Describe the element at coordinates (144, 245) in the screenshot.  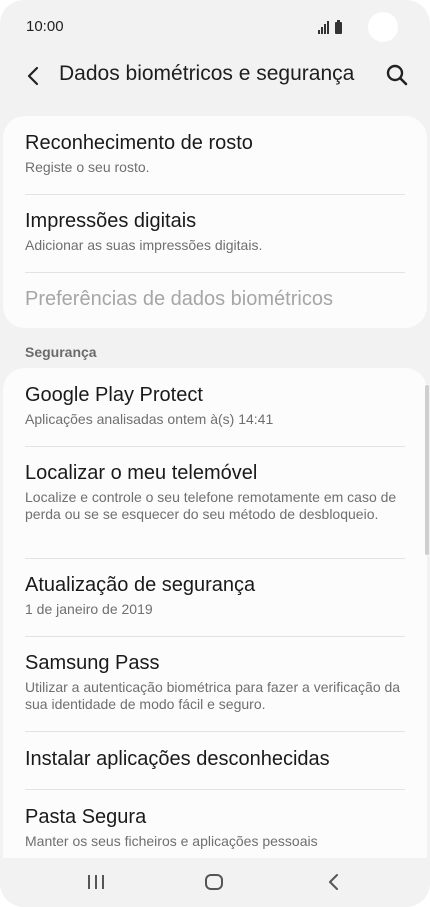
I see `item-subtitle: Adicionar as suas impressões digitais.` at that location.